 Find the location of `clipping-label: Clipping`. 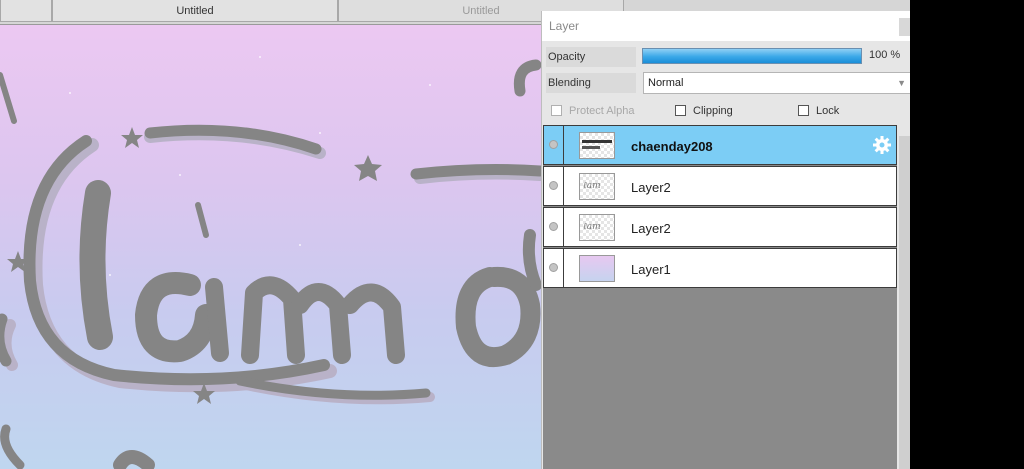

clipping-label: Clipping is located at coordinates (713, 111).